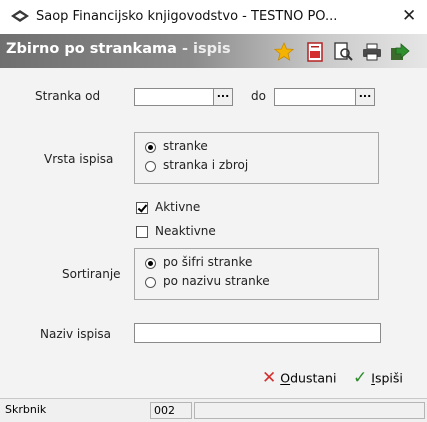  I want to click on print-button-label: Ispiši, so click(387, 378).